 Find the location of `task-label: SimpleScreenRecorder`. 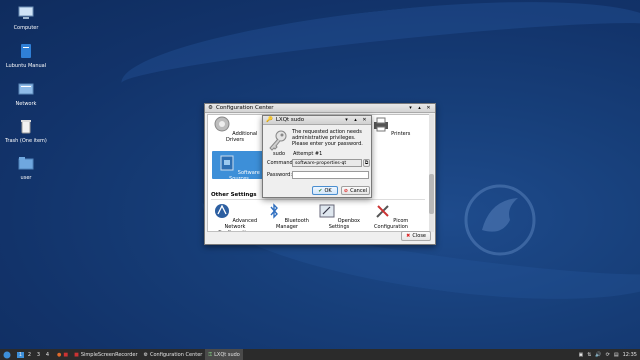

task-label: SimpleScreenRecorder is located at coordinates (109, 354).